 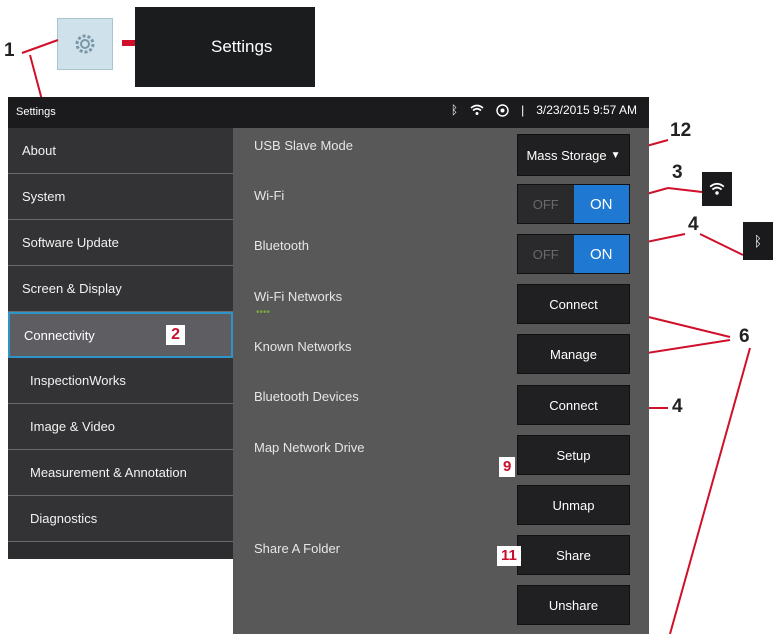 I want to click on usb-mode-dropdown: Mass Storage ▼, so click(x=573, y=155).